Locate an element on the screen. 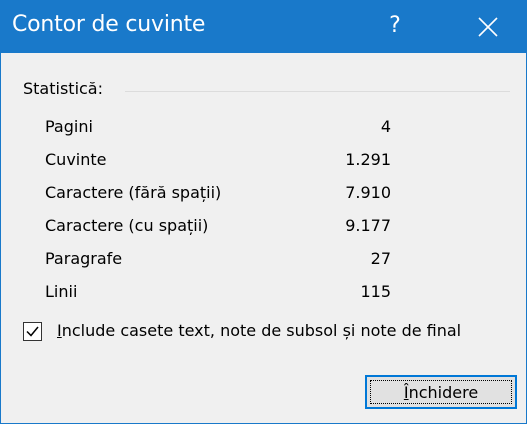 Image resolution: width=527 pixels, height=424 pixels. stat-label: Pagini is located at coordinates (69, 126).